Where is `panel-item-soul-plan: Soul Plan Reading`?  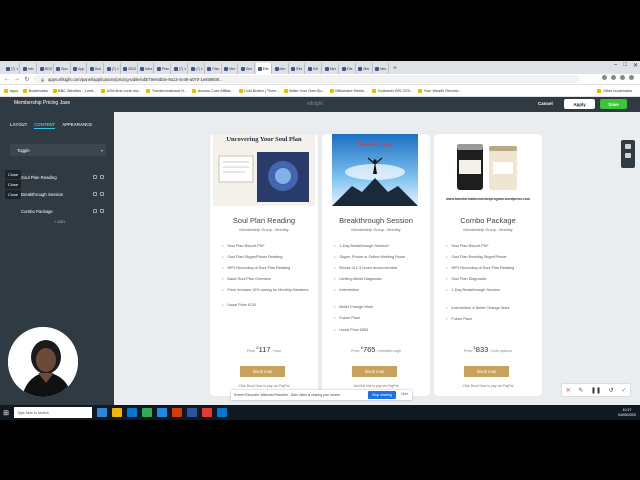
panel-item-soul-plan: Soul Plan Reading is located at coordinates (58, 177).